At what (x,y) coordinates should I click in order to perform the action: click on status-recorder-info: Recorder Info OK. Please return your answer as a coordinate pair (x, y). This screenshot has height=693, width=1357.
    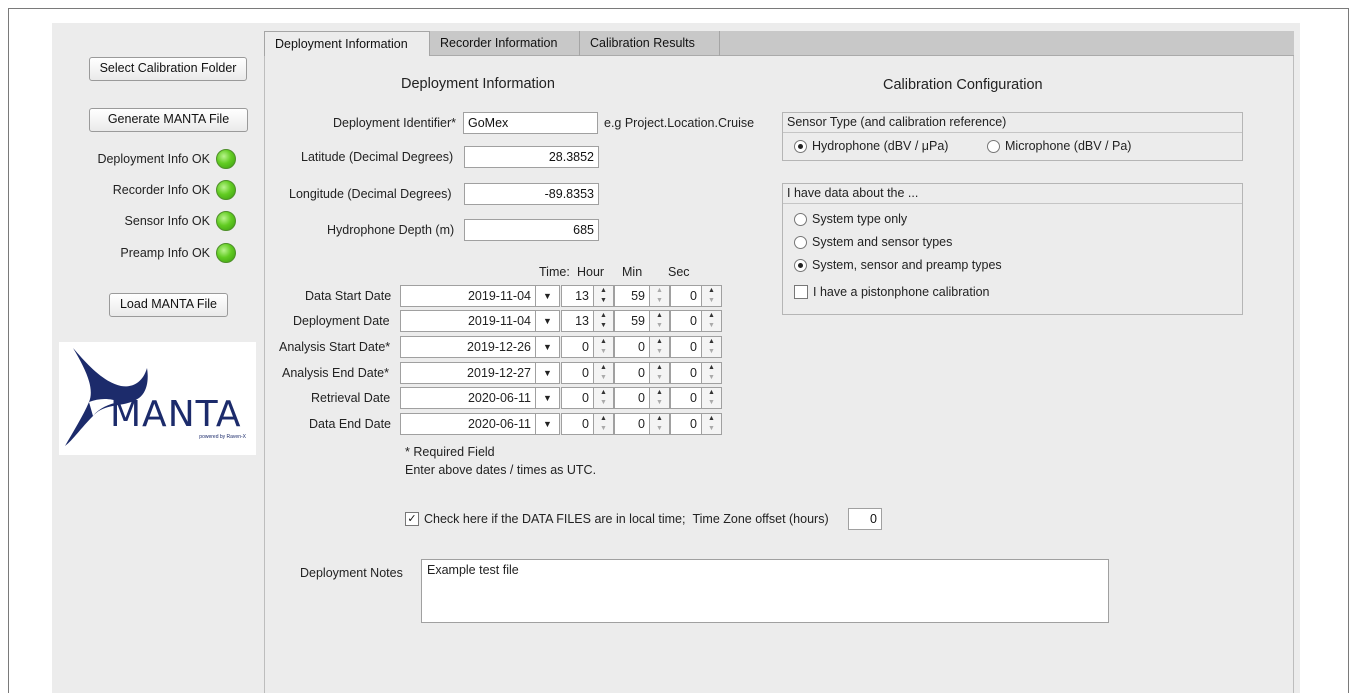
    Looking at the image, I should click on (174, 190).